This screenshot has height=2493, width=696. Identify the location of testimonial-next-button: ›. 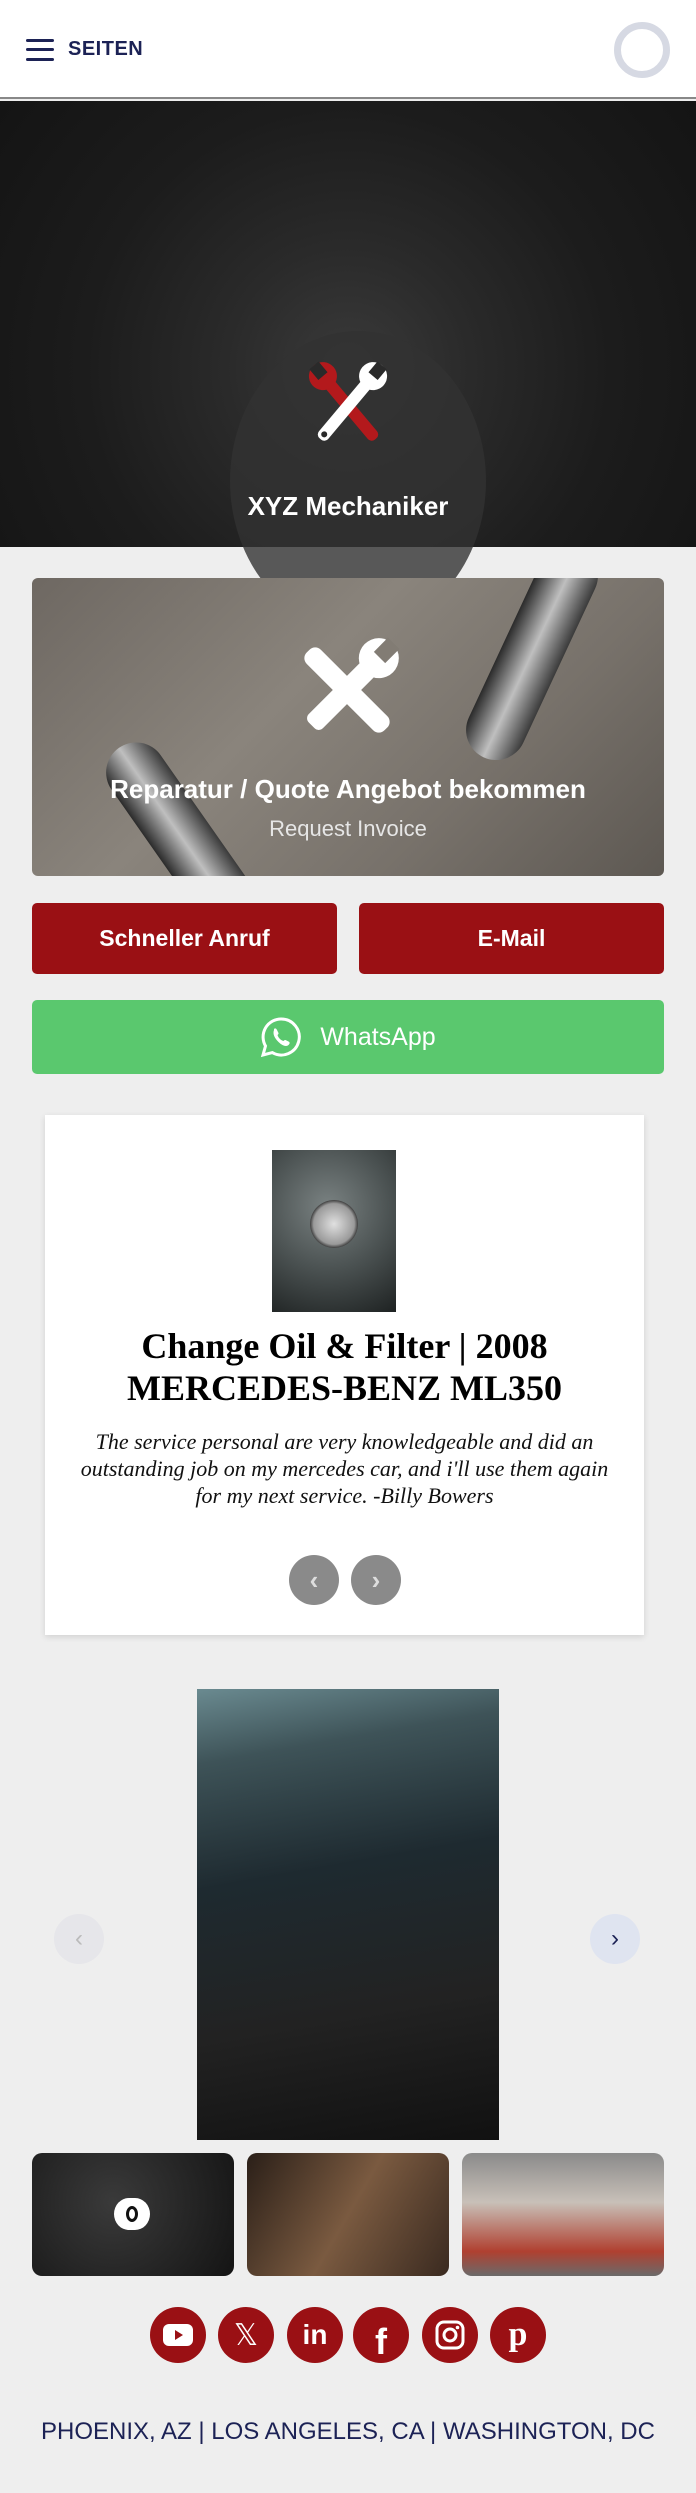
(376, 1580).